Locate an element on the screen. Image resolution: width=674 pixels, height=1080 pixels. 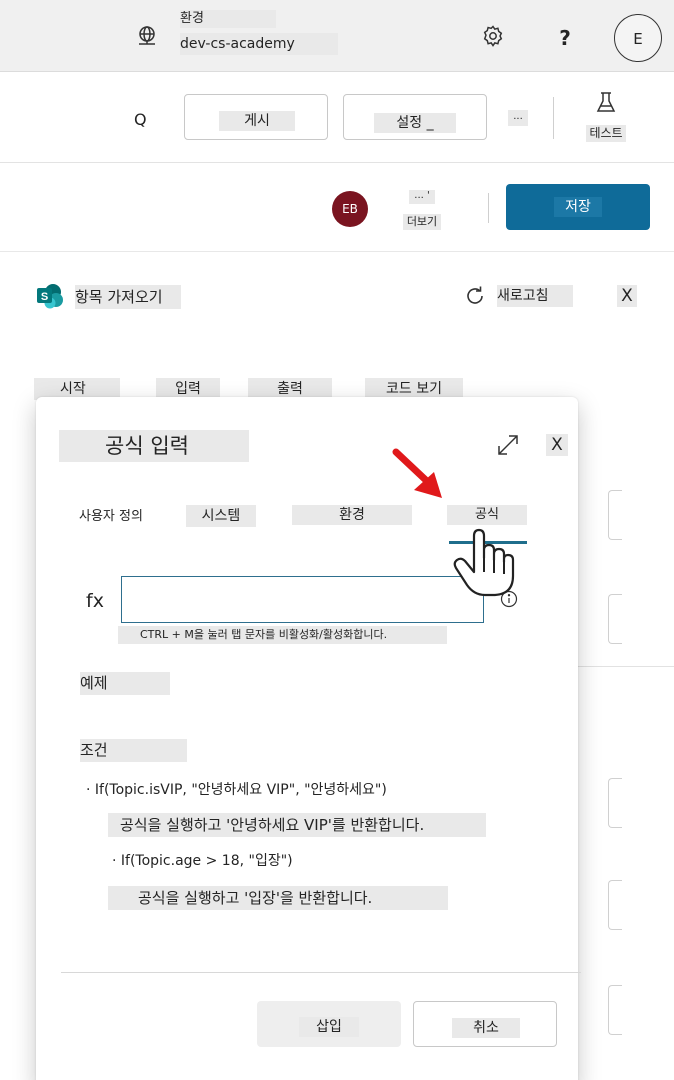
condition-heading: 조건 is located at coordinates (133, 750).